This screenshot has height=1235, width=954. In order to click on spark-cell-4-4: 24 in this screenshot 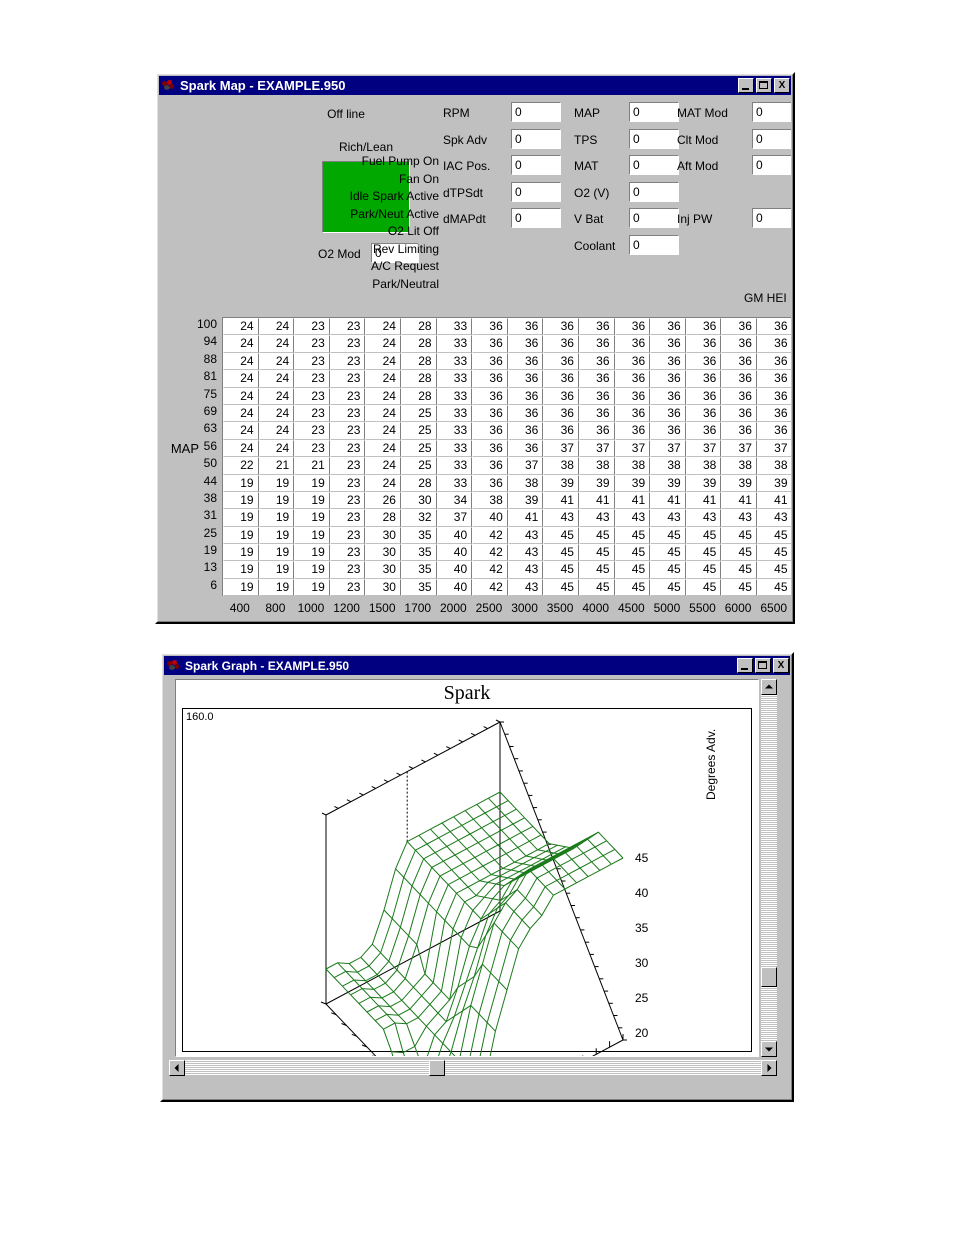, I will do `click(383, 396)`.